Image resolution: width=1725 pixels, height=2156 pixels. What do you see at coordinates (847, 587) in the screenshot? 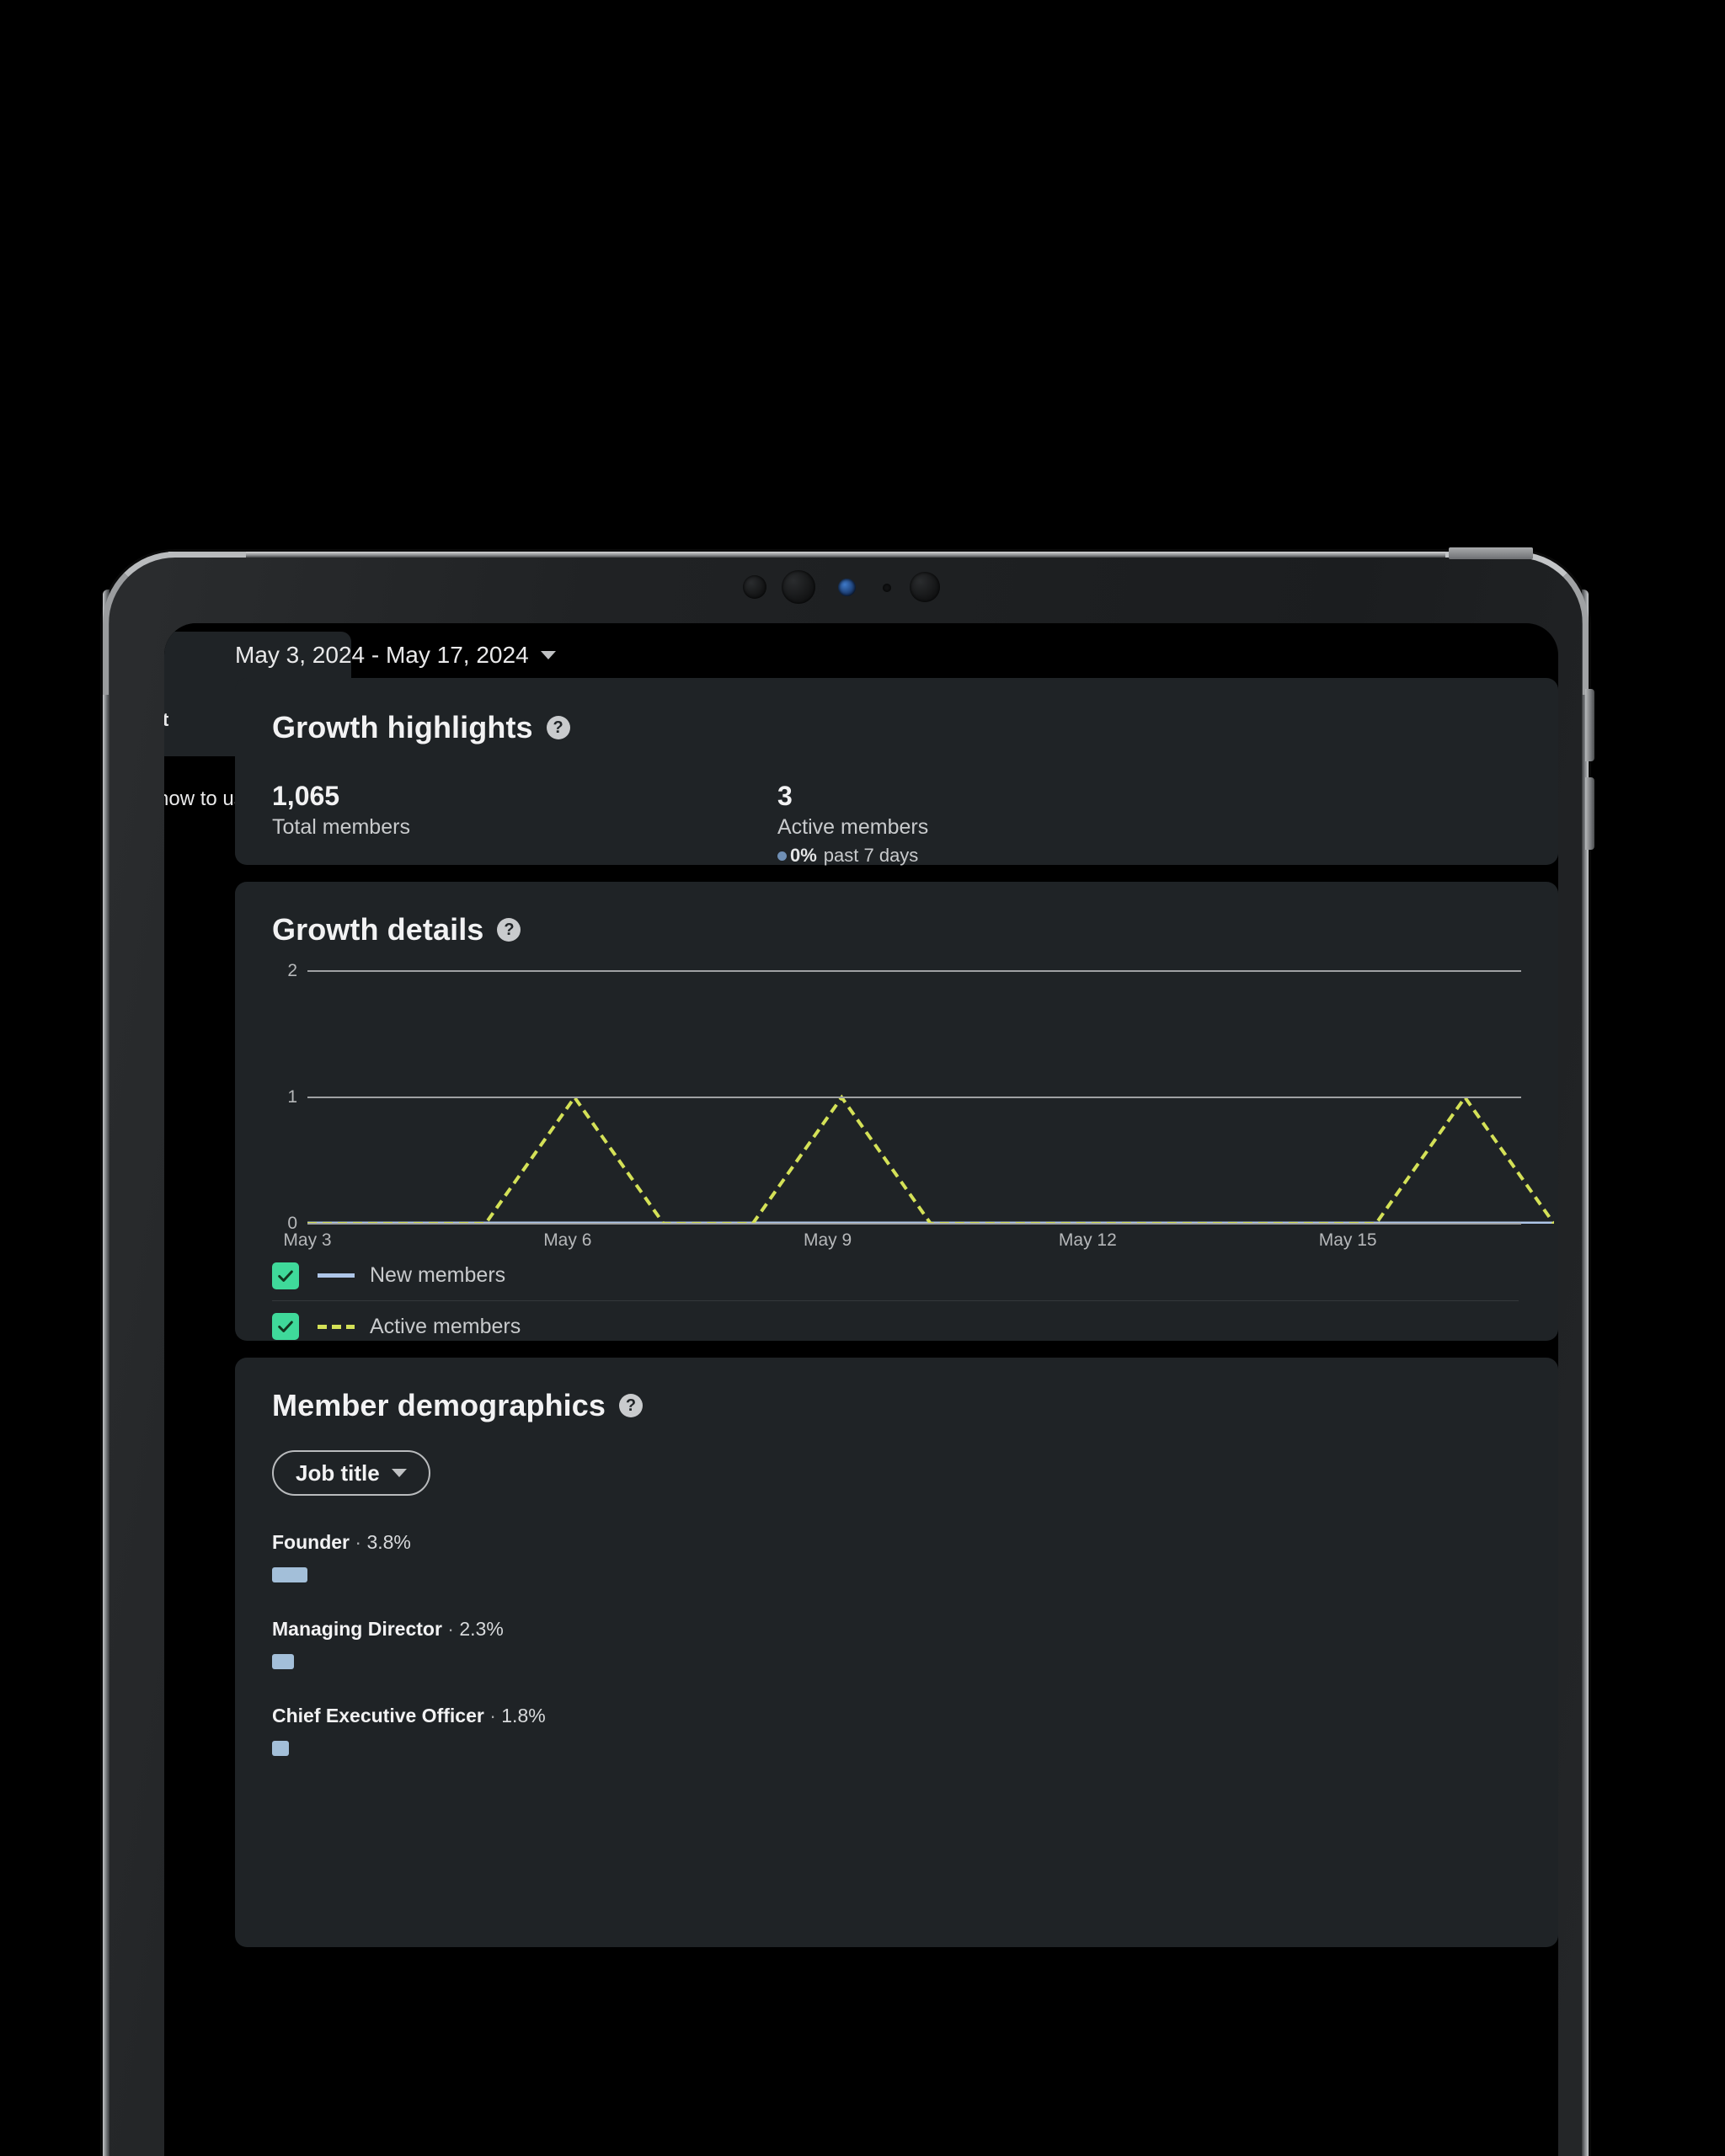
I see `camera-lens-blue-icon` at bounding box center [847, 587].